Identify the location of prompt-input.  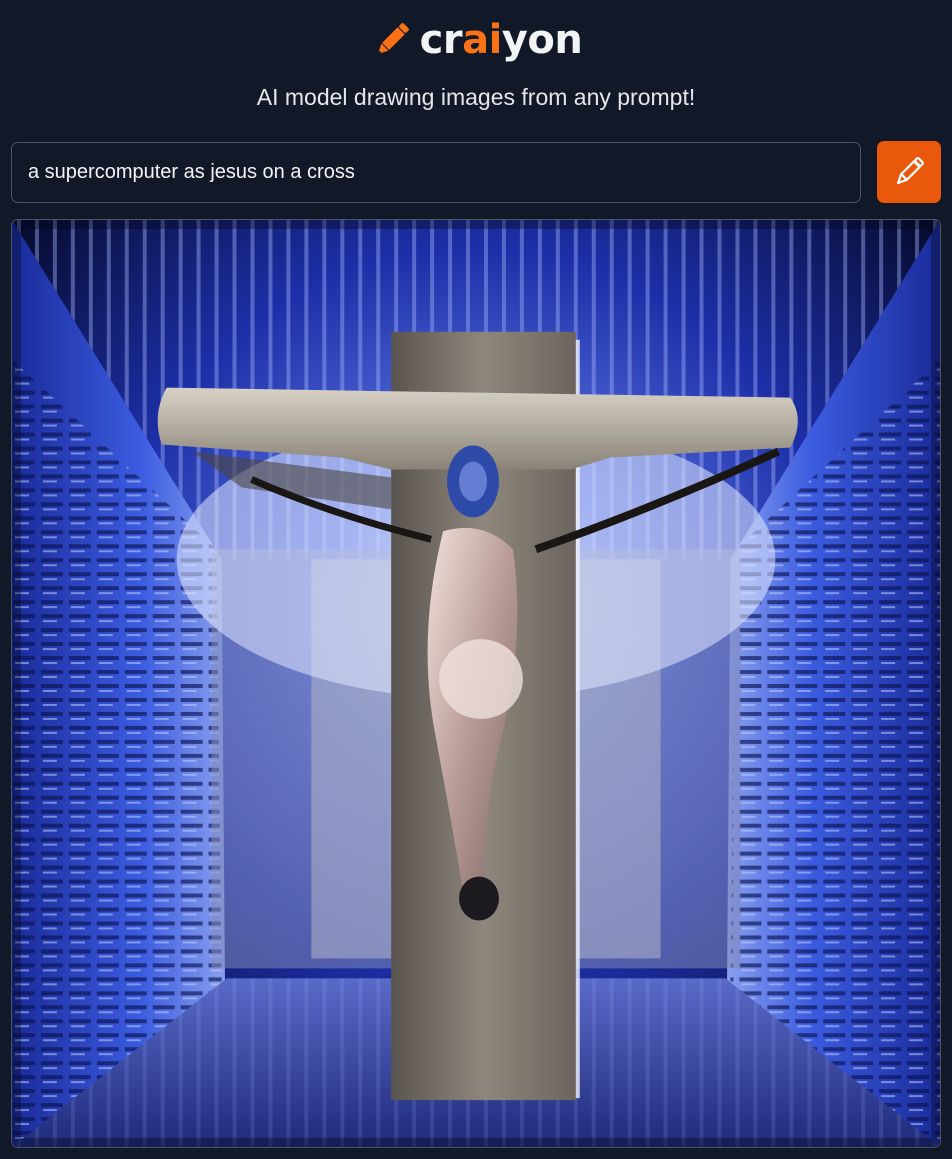
(436, 172).